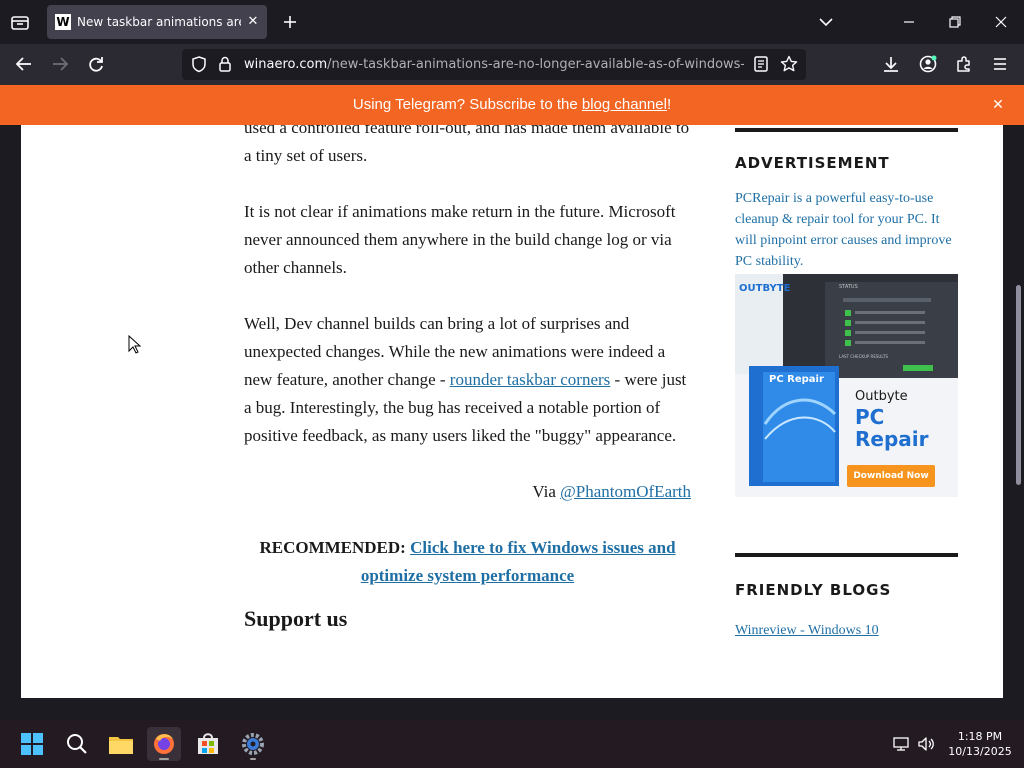 This screenshot has width=1024, height=768. I want to click on back-arrow-icon, so click(24, 64).